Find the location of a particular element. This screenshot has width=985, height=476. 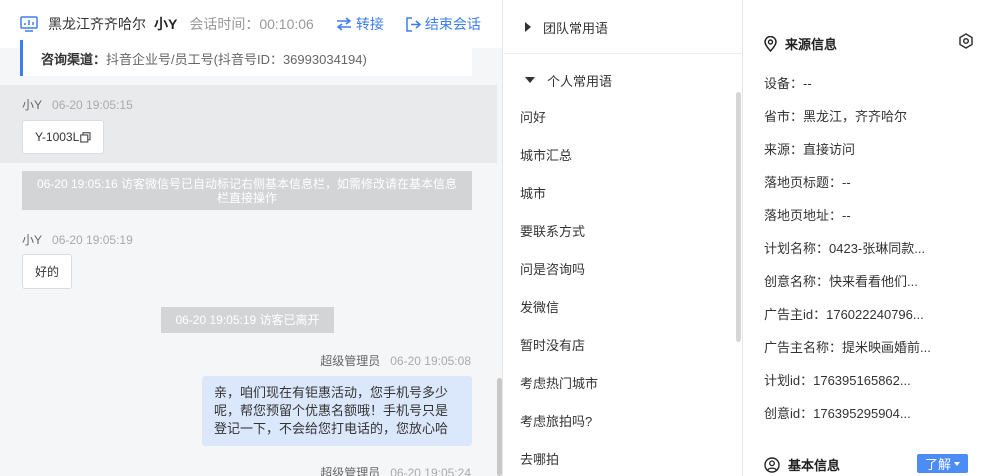

info-province: 省市：黑龙江，齐齐哈尔 is located at coordinates (836, 116).